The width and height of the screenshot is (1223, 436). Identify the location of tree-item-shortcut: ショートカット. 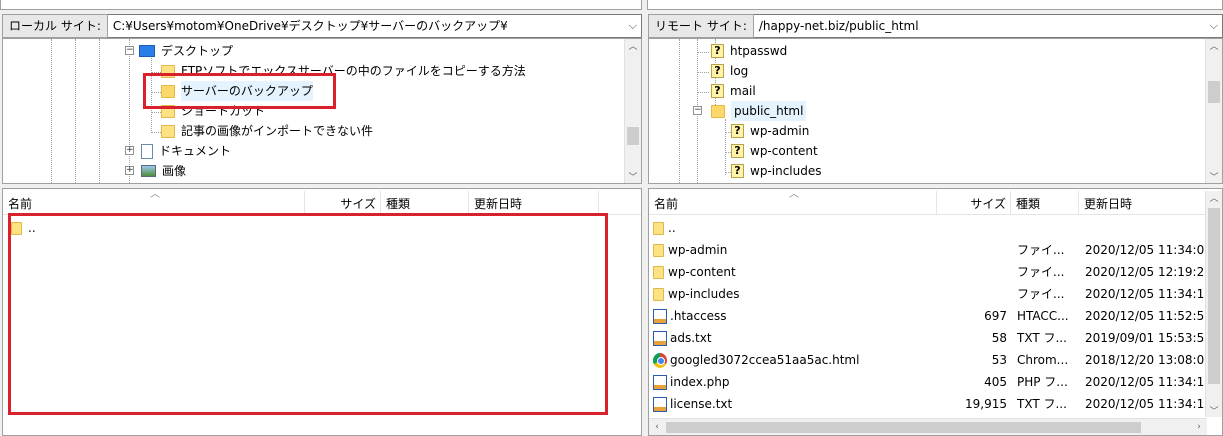
(213, 111).